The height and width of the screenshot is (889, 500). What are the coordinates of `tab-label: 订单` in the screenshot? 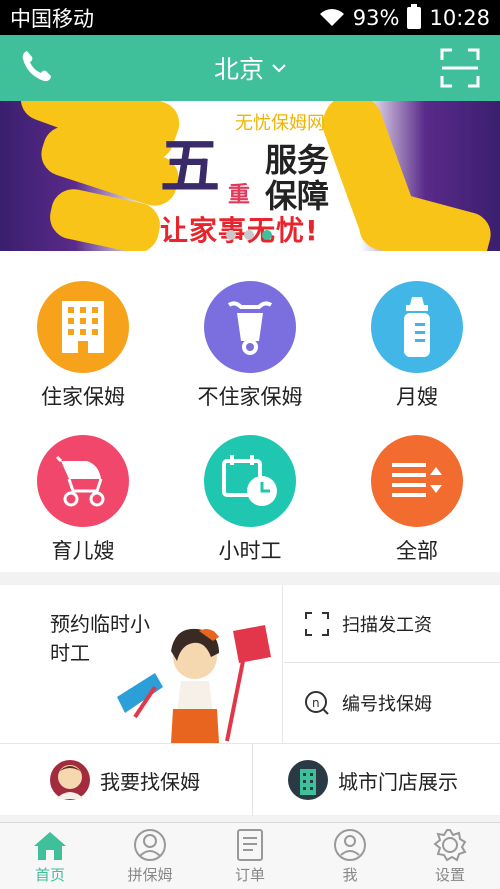 It's located at (249, 875).